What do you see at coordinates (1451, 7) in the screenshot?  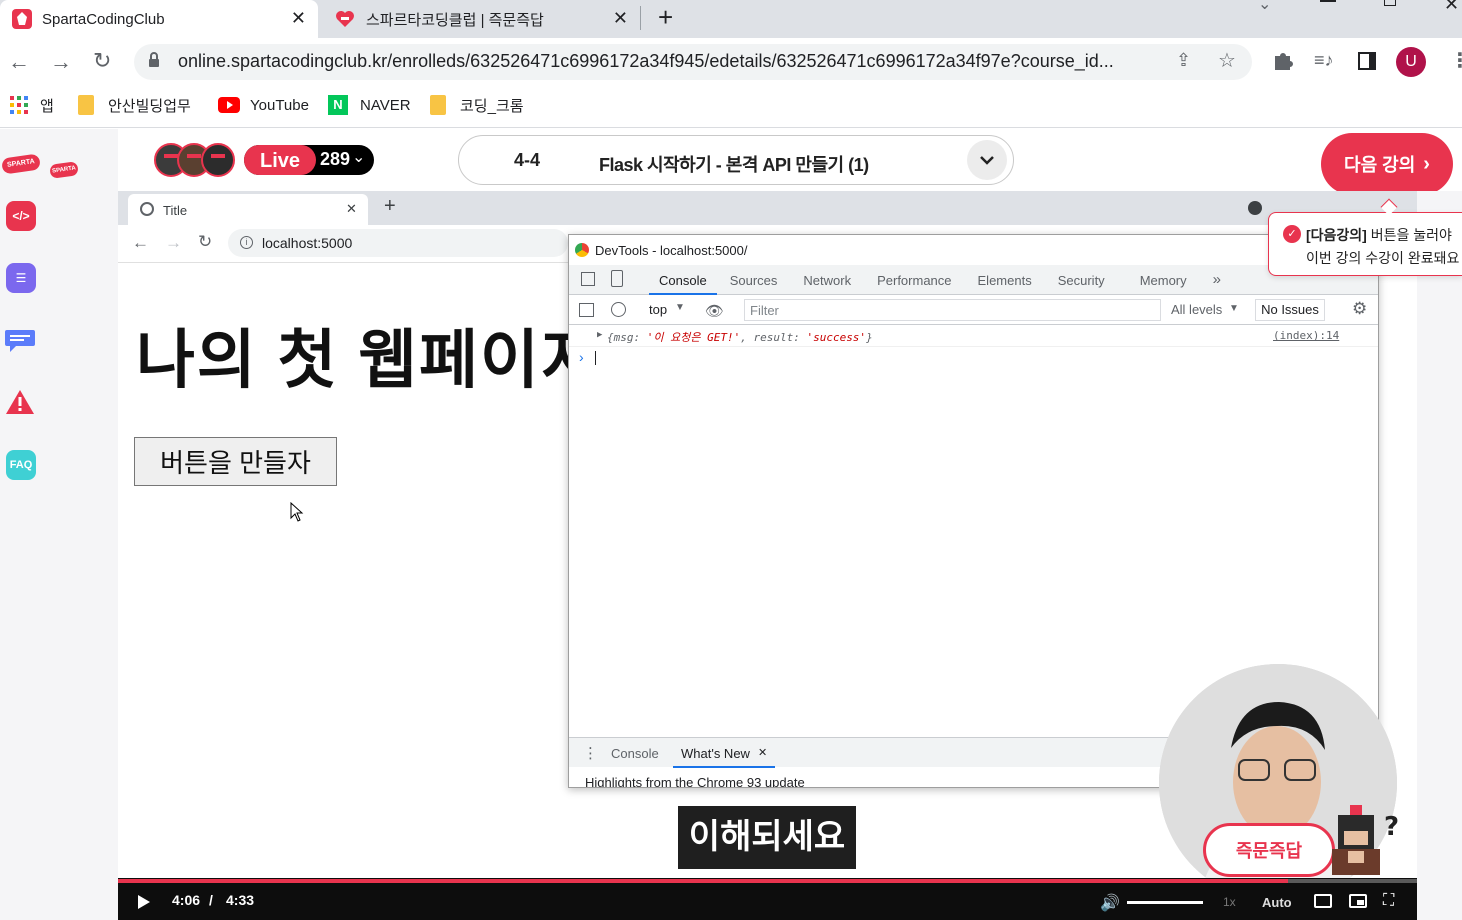 I see `close-window-icon: ✕` at bounding box center [1451, 7].